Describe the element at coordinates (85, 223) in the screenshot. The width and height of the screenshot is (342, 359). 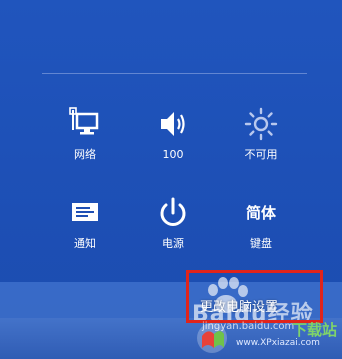
I see `notifications-tile: 通知` at that location.